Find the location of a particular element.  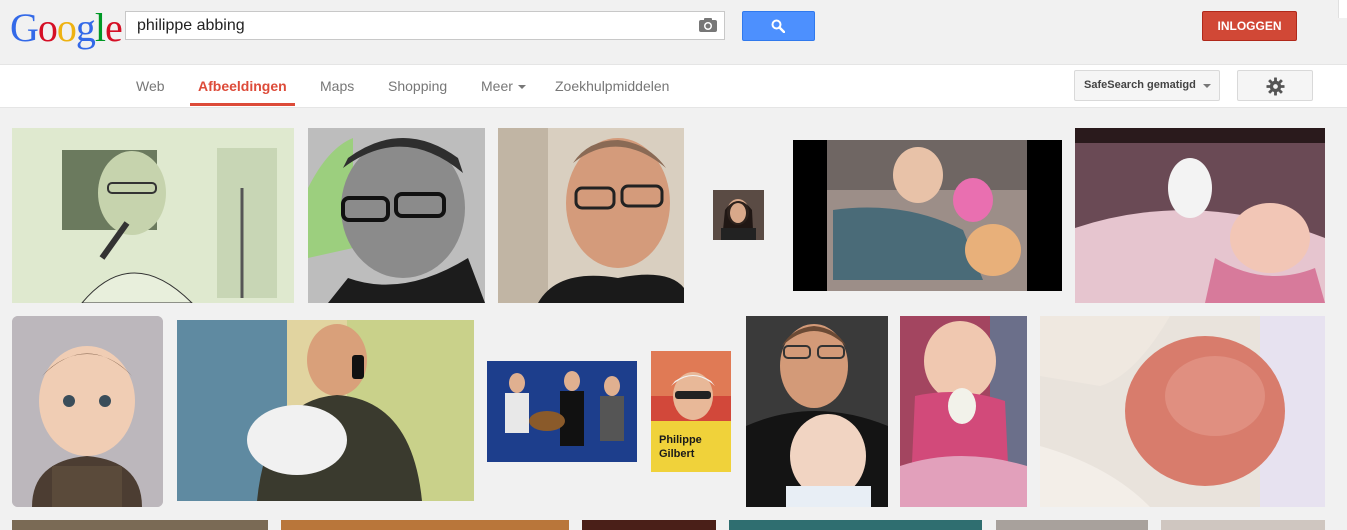

image-result: Philippe Gilbert is located at coordinates (691, 411).